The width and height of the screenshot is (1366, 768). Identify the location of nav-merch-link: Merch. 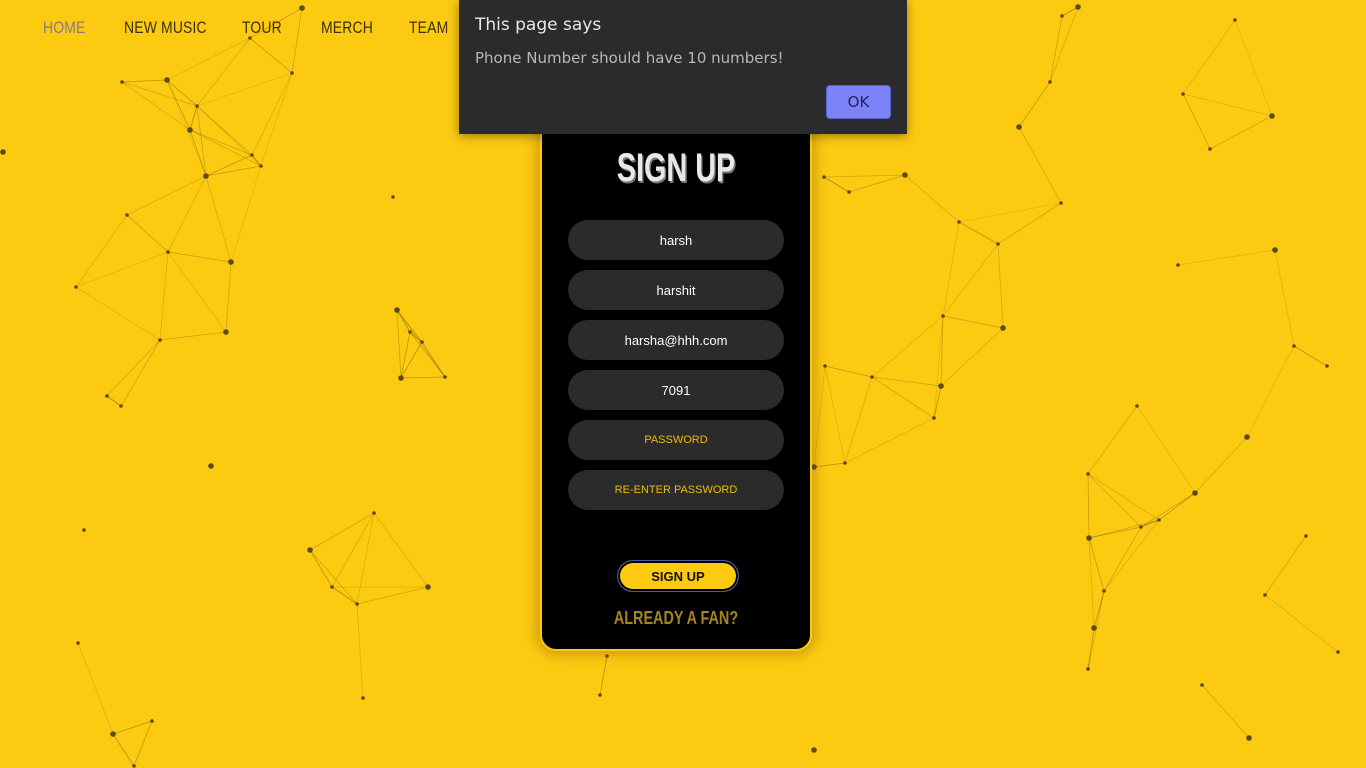
(347, 28).